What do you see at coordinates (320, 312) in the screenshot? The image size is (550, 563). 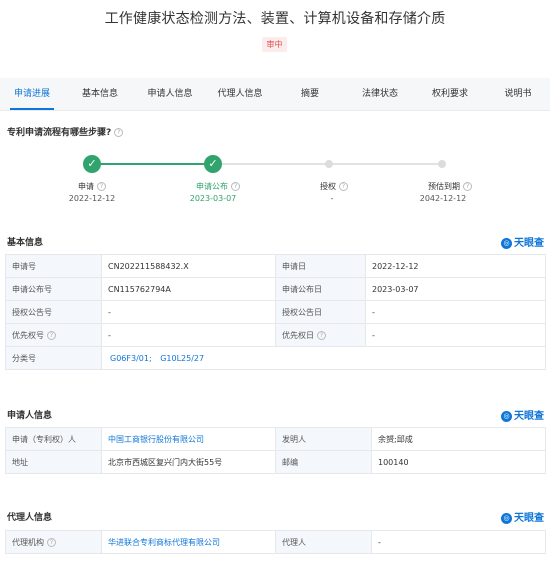 I see `field-label: 授权公告日` at bounding box center [320, 312].